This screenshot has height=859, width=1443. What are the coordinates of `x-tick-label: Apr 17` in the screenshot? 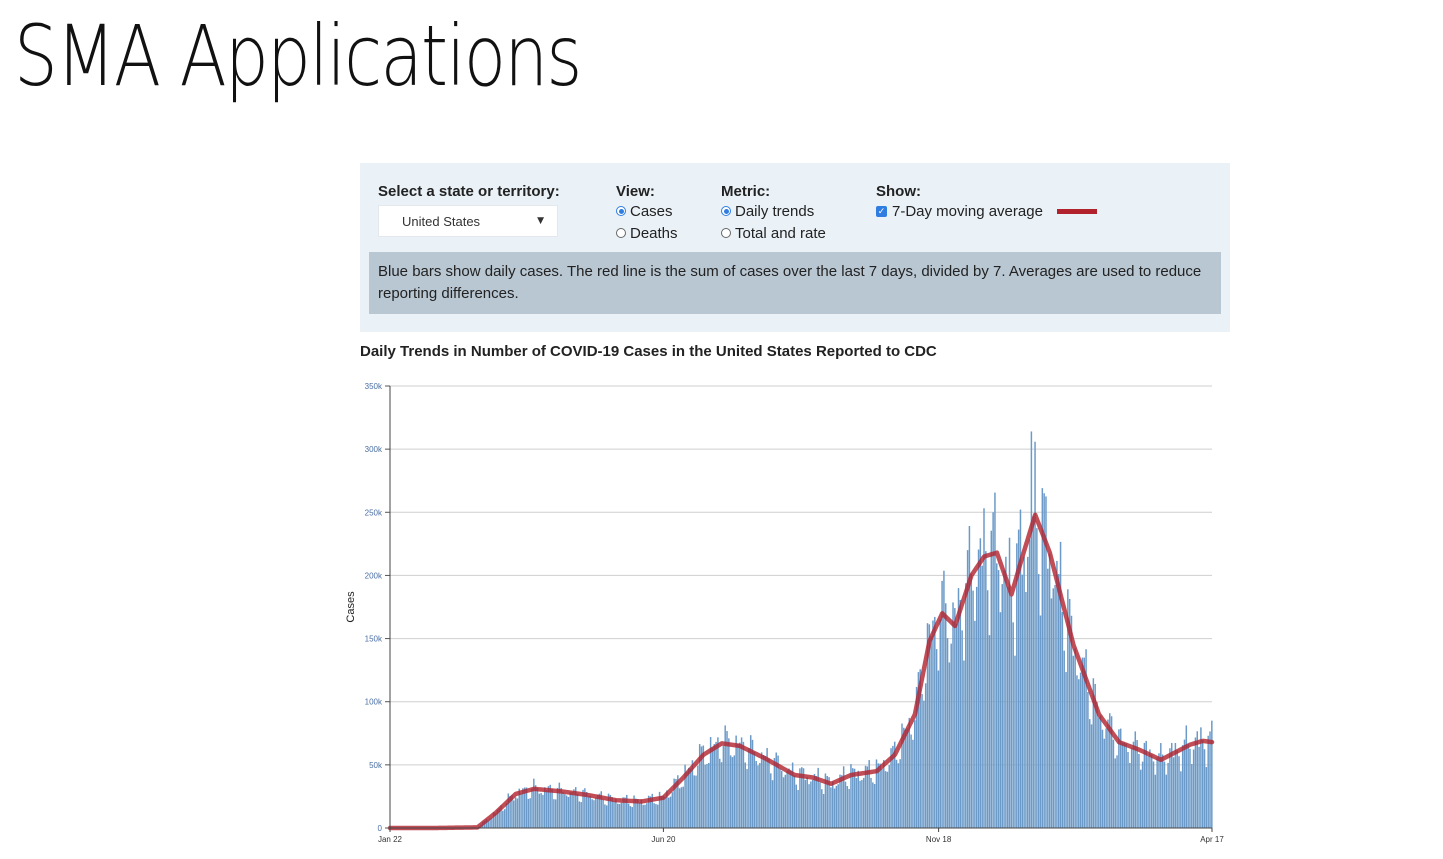 It's located at (1212, 839).